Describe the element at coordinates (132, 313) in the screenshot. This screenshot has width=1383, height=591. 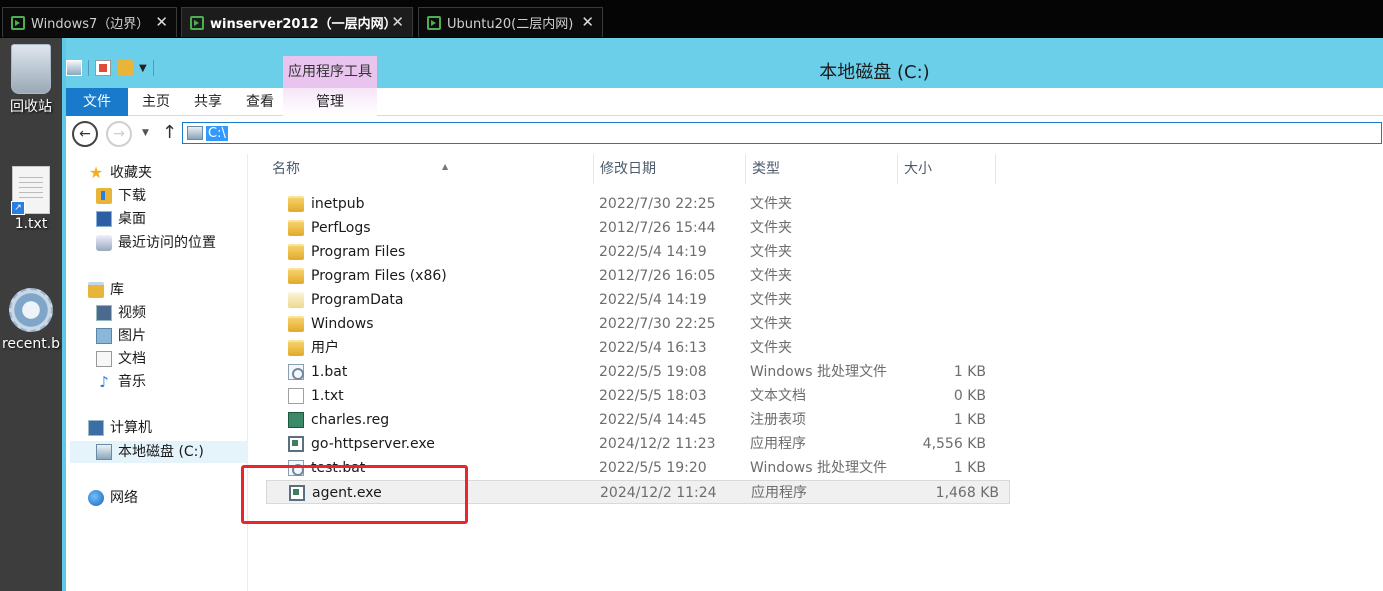
I see `nav-label: 视频` at that location.